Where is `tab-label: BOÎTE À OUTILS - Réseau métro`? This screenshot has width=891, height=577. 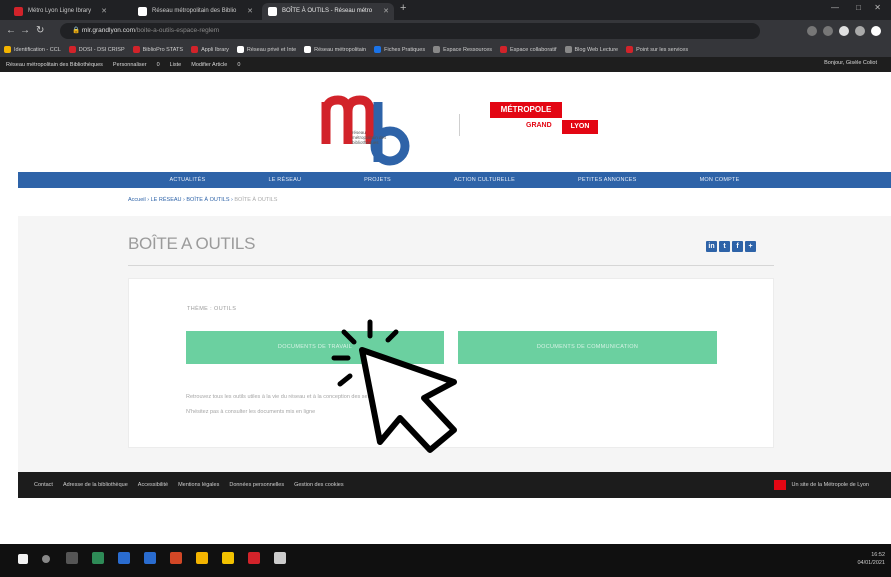 tab-label: BOÎTE À OUTILS - Réseau métro is located at coordinates (327, 11).